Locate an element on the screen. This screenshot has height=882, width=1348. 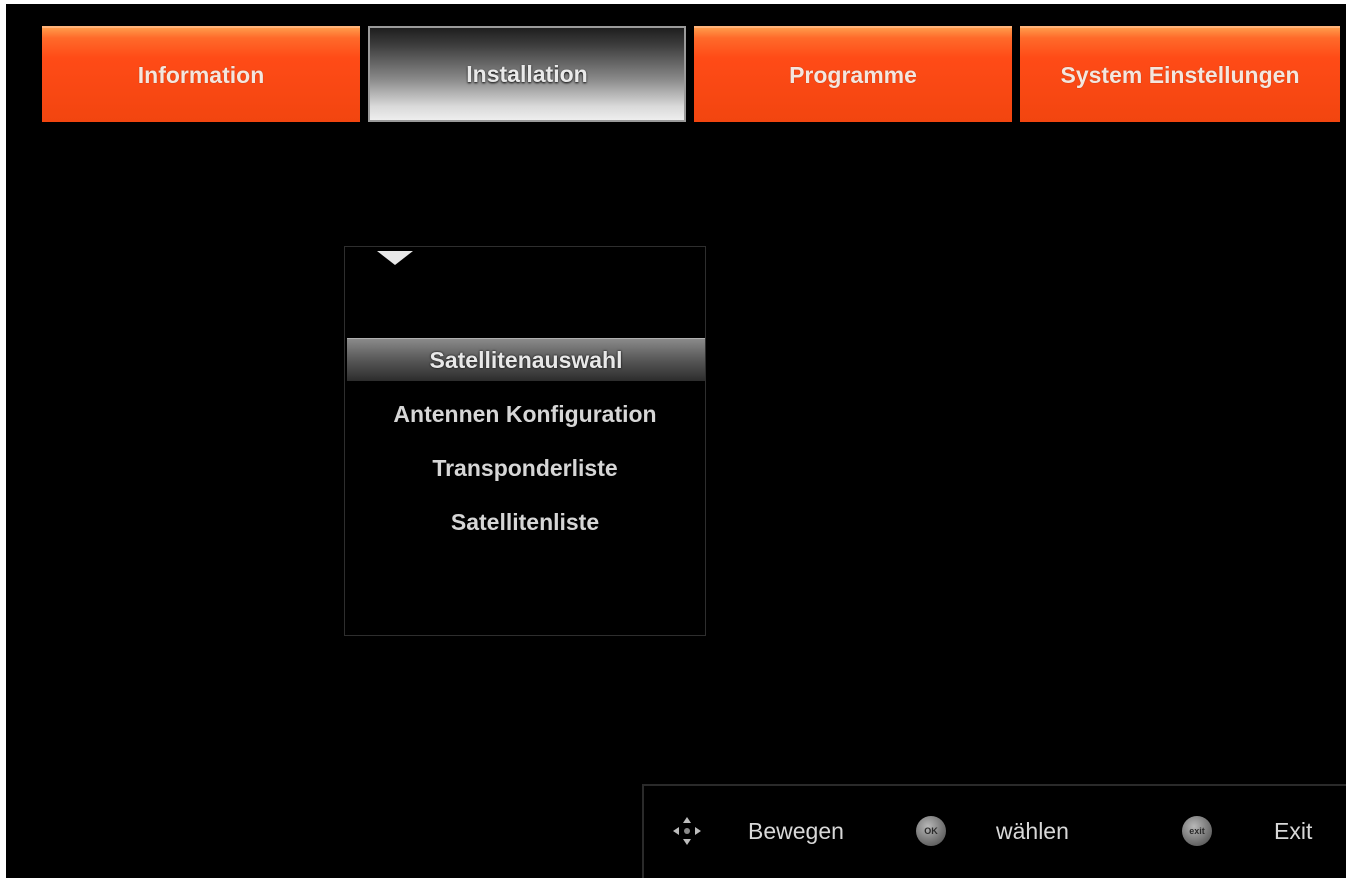
menu-item-satellitenauswahl: Satellitenauswahl is located at coordinates (526, 359).